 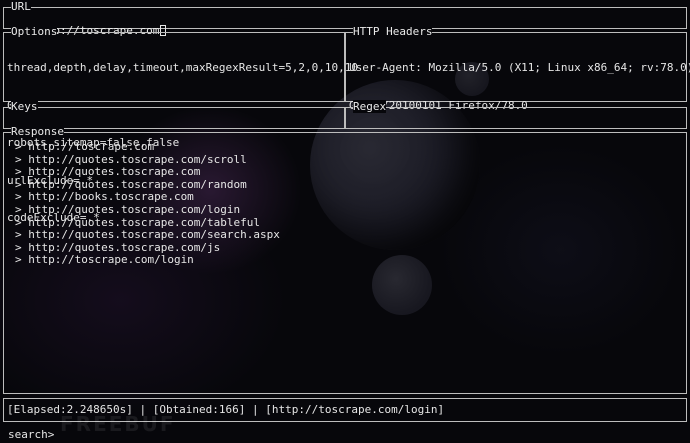 I want to click on search-input: search>, so click(x=31, y=435).